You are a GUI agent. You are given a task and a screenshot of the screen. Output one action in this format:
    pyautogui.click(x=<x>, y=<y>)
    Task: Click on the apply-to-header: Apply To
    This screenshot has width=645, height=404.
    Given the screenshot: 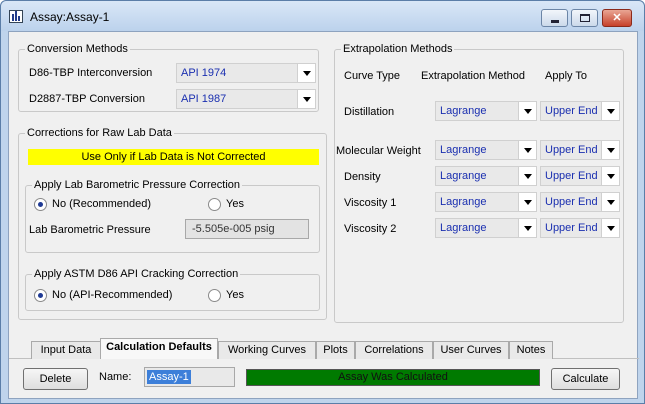 What is the action you would take?
    pyautogui.click(x=566, y=76)
    